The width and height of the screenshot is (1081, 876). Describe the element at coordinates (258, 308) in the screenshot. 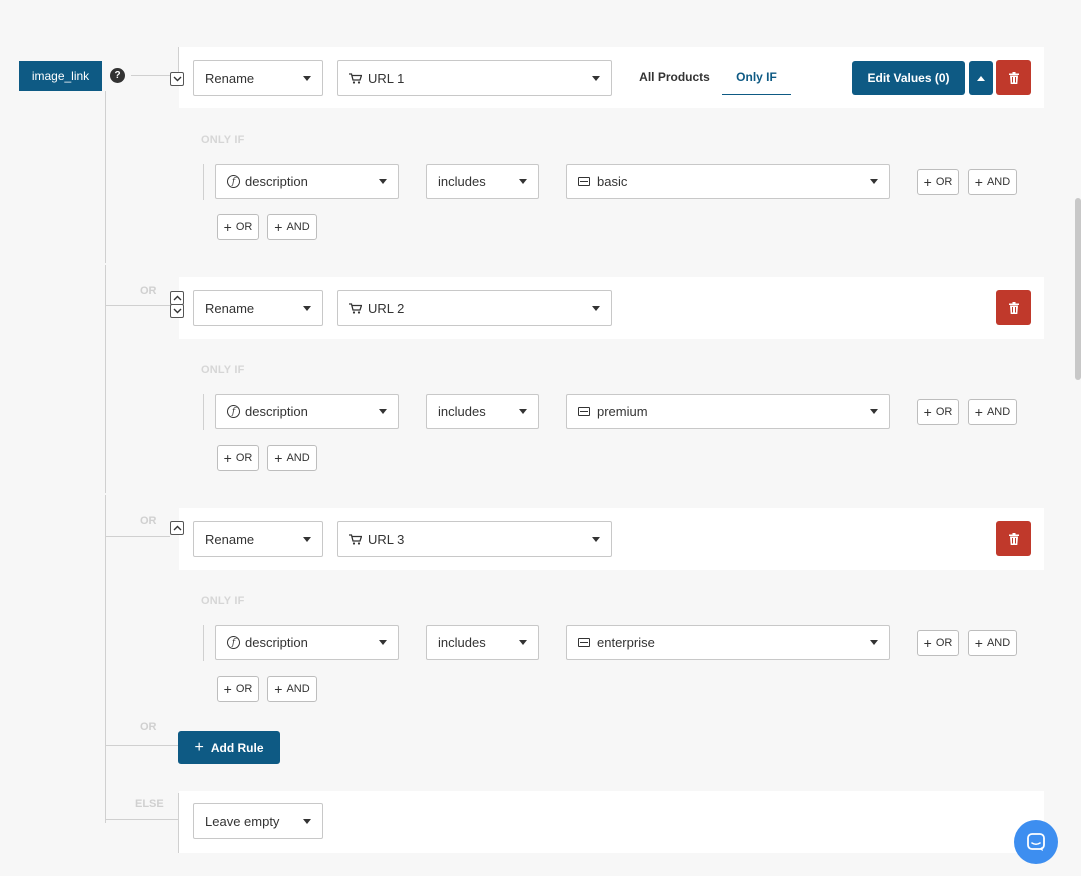

I see `rule-2-action-select: Rename` at that location.